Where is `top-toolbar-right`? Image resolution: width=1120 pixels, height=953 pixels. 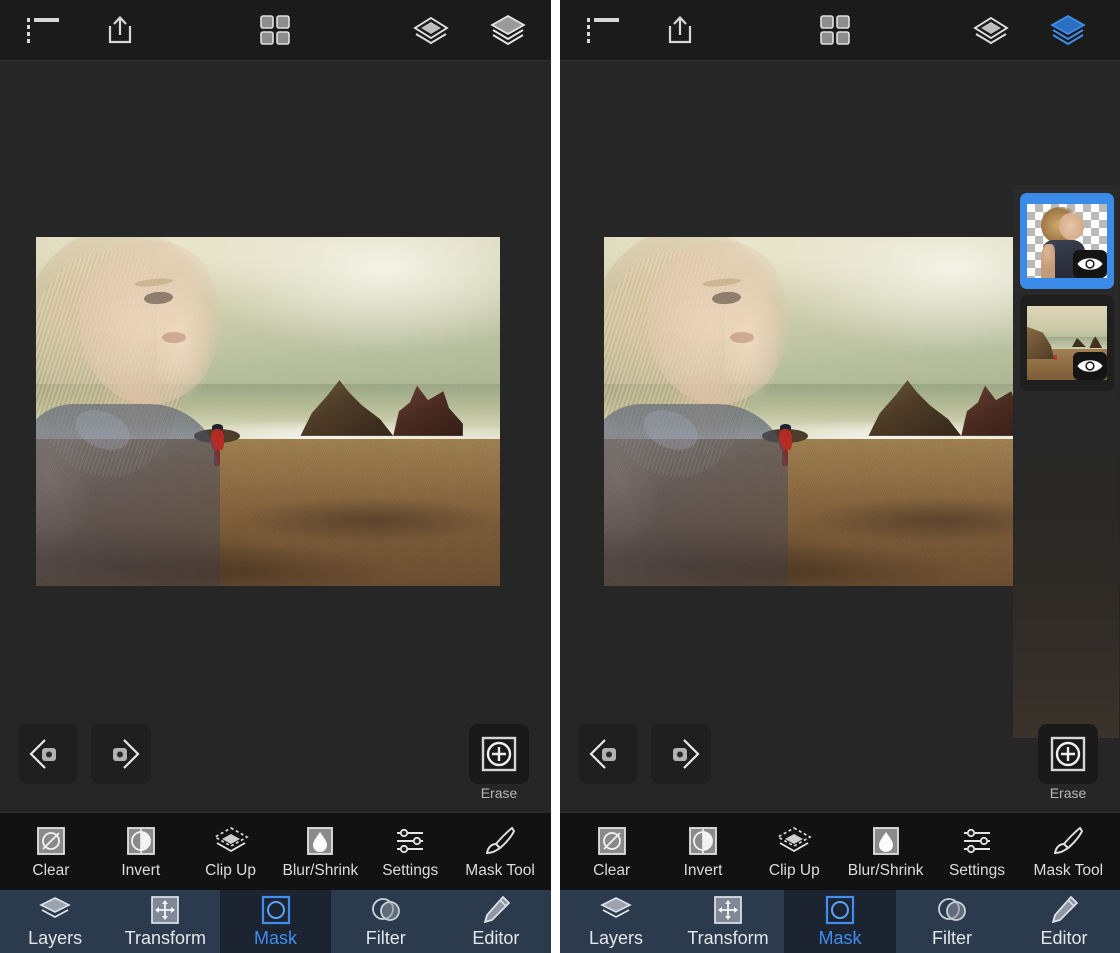
top-toolbar-right is located at coordinates (840, 30).